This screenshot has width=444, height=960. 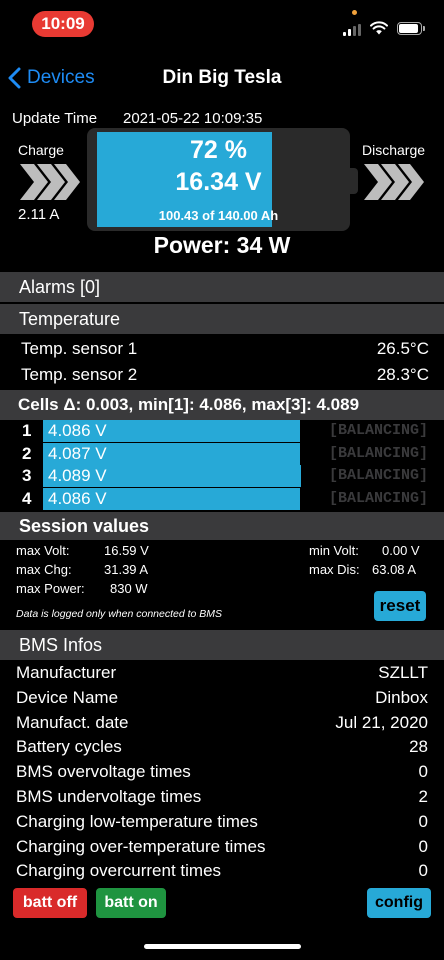 What do you see at coordinates (222, 245) in the screenshot?
I see `power-readout: Power: 34 W` at bounding box center [222, 245].